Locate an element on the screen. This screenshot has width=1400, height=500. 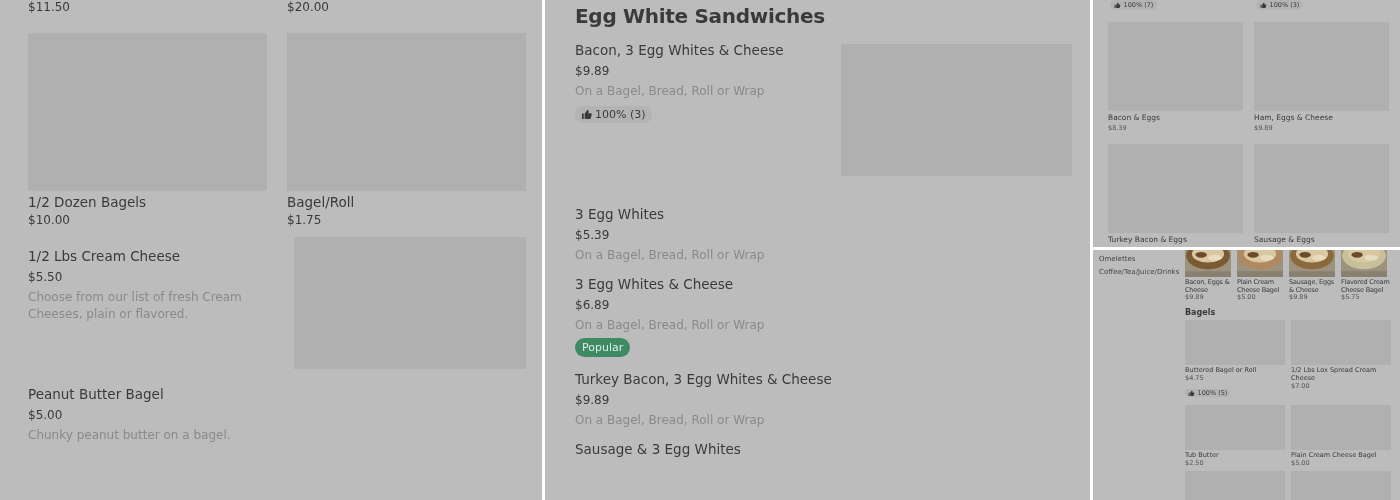
item-price: $20.00 is located at coordinates (308, 7).